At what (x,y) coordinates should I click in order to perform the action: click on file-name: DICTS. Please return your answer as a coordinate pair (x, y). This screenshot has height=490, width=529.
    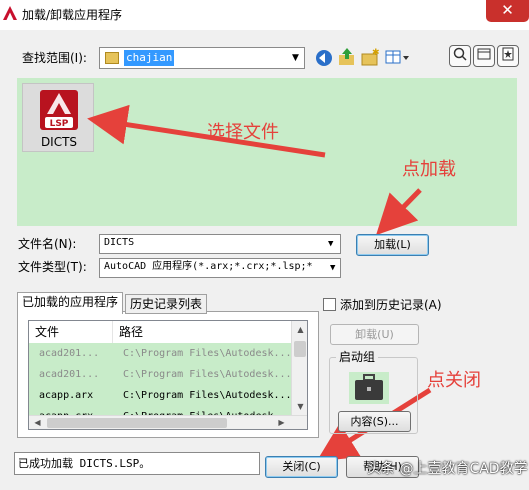
    Looking at the image, I should click on (59, 142).